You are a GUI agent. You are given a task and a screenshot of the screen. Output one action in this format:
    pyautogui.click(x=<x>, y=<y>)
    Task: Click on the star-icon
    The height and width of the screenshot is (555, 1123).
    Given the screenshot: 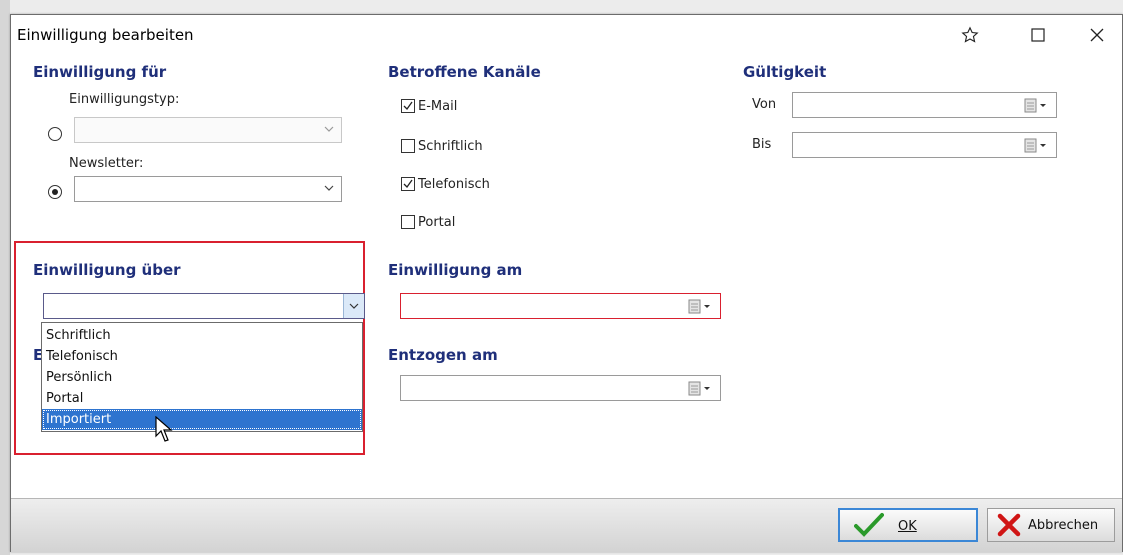 What is the action you would take?
    pyautogui.click(x=970, y=34)
    